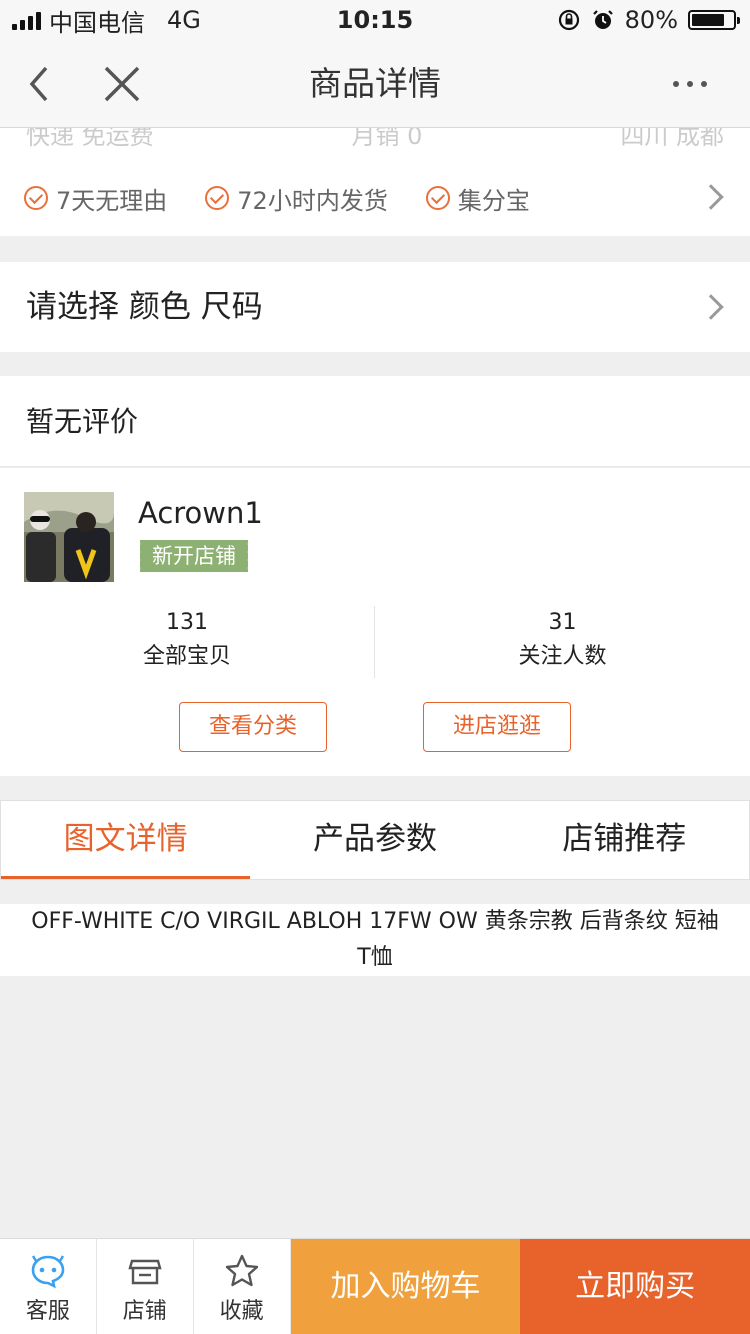 The height and width of the screenshot is (1334, 750). I want to click on store-icon, so click(145, 1272).